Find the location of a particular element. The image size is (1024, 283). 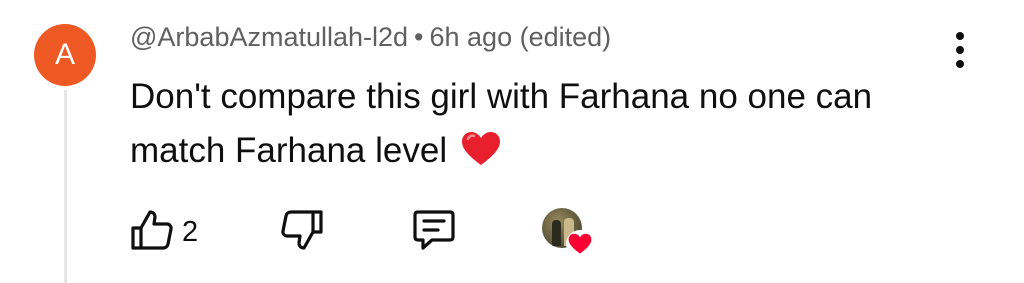

comment-meta: @ArbabAzmatullah-l2d • 6h ago (edited) is located at coordinates (370, 37).